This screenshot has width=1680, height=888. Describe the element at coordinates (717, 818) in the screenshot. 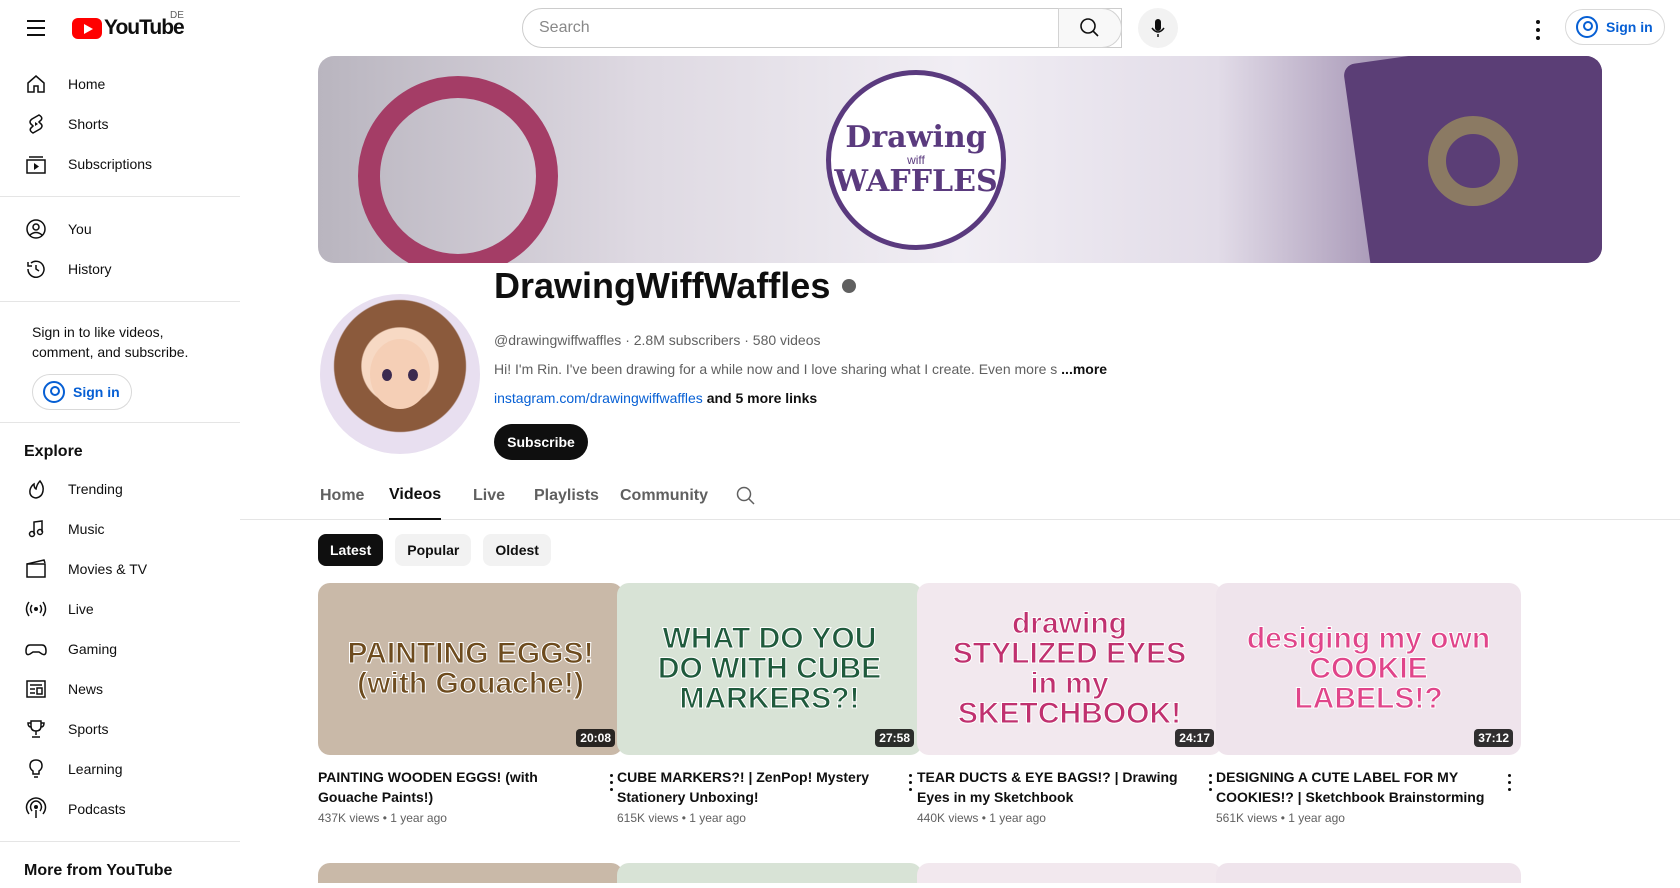

I see `video-age: 1 year ago` at that location.